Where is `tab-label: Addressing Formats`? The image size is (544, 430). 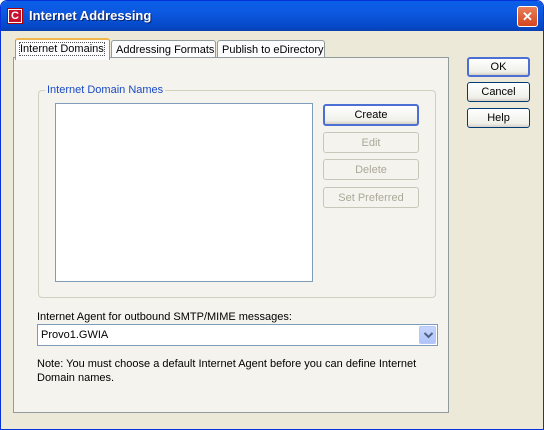
tab-label: Addressing Formats is located at coordinates (165, 50).